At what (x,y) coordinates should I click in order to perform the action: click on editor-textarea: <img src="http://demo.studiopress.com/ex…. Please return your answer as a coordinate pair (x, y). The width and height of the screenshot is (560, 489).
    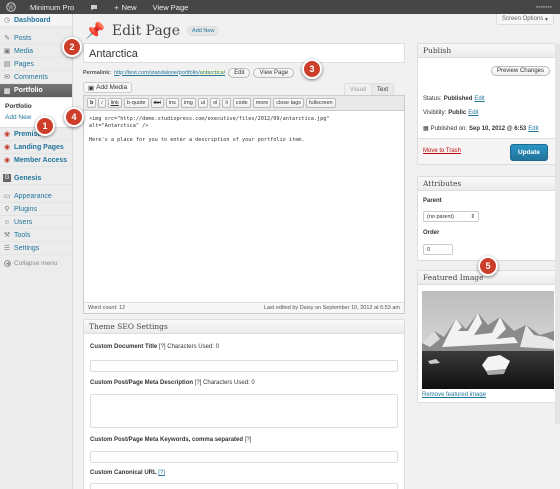
    Looking at the image, I should click on (244, 130).